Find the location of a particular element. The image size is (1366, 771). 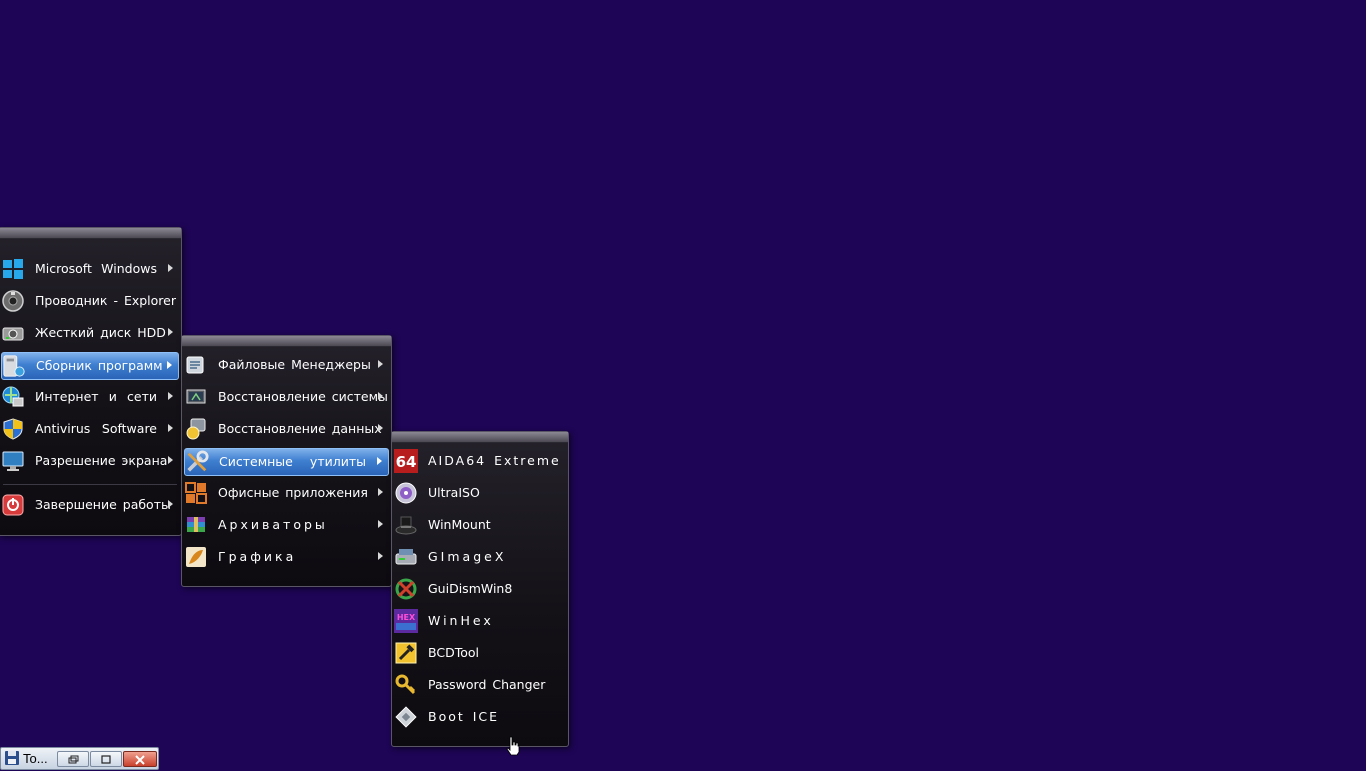

menu-item-label: GuiDismWin8 is located at coordinates (470, 588).